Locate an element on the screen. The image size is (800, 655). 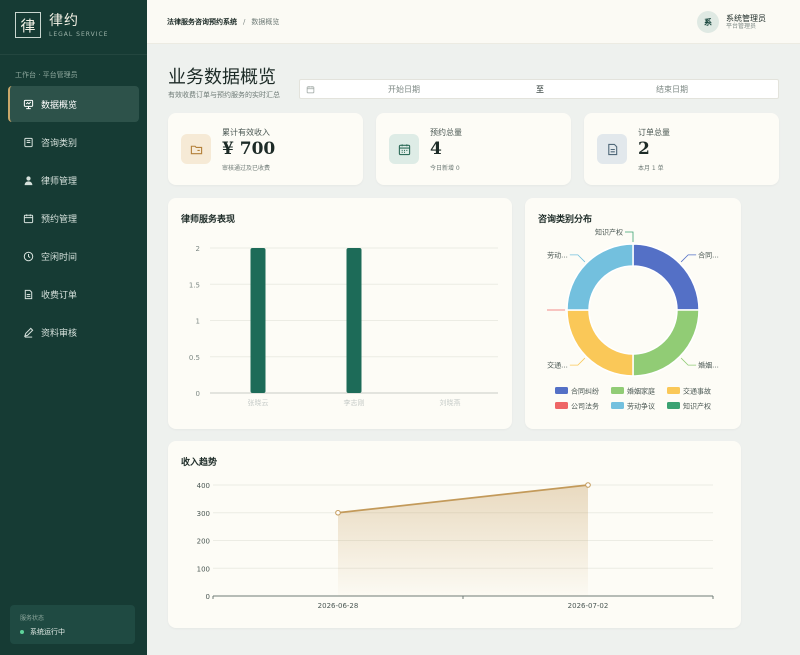
sidebar-caption: 工作台 · 平台管理员 is located at coordinates (46, 75).